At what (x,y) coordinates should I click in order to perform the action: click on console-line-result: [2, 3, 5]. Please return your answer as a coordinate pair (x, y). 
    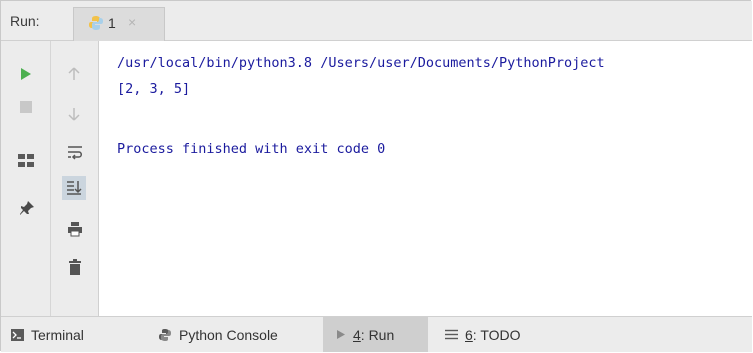
    Looking at the image, I should click on (154, 89).